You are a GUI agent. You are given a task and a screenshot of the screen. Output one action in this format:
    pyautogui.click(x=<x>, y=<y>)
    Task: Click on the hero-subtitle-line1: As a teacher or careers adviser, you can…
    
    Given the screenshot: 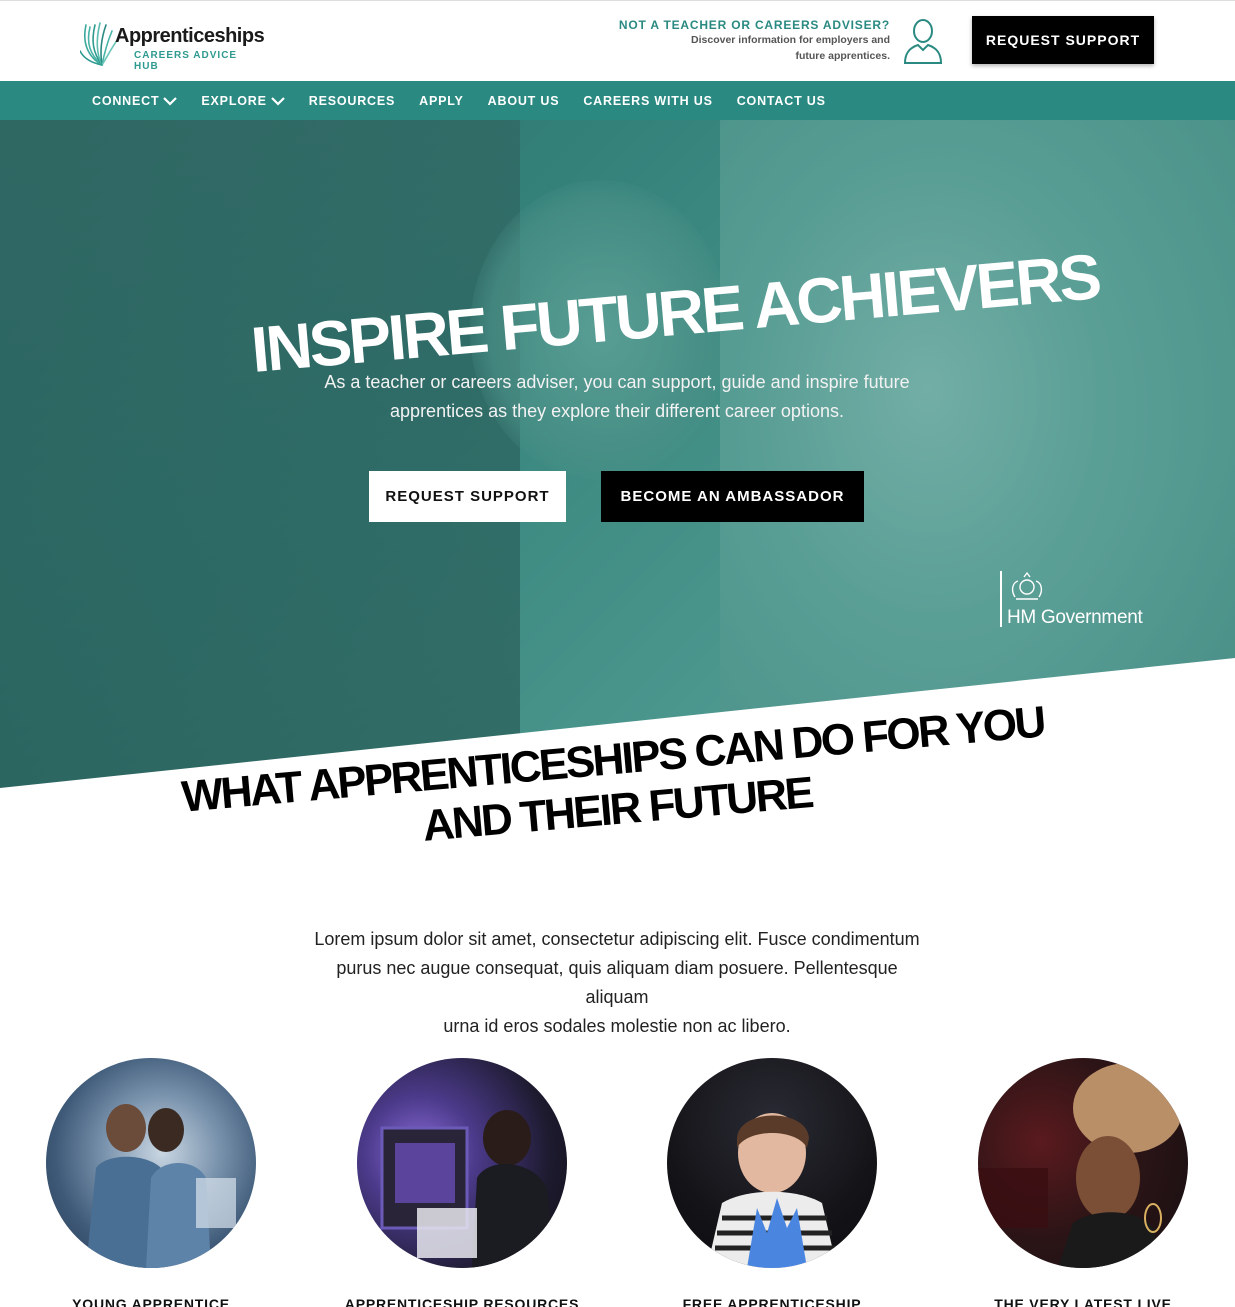 What is the action you would take?
    pyautogui.click(x=617, y=382)
    